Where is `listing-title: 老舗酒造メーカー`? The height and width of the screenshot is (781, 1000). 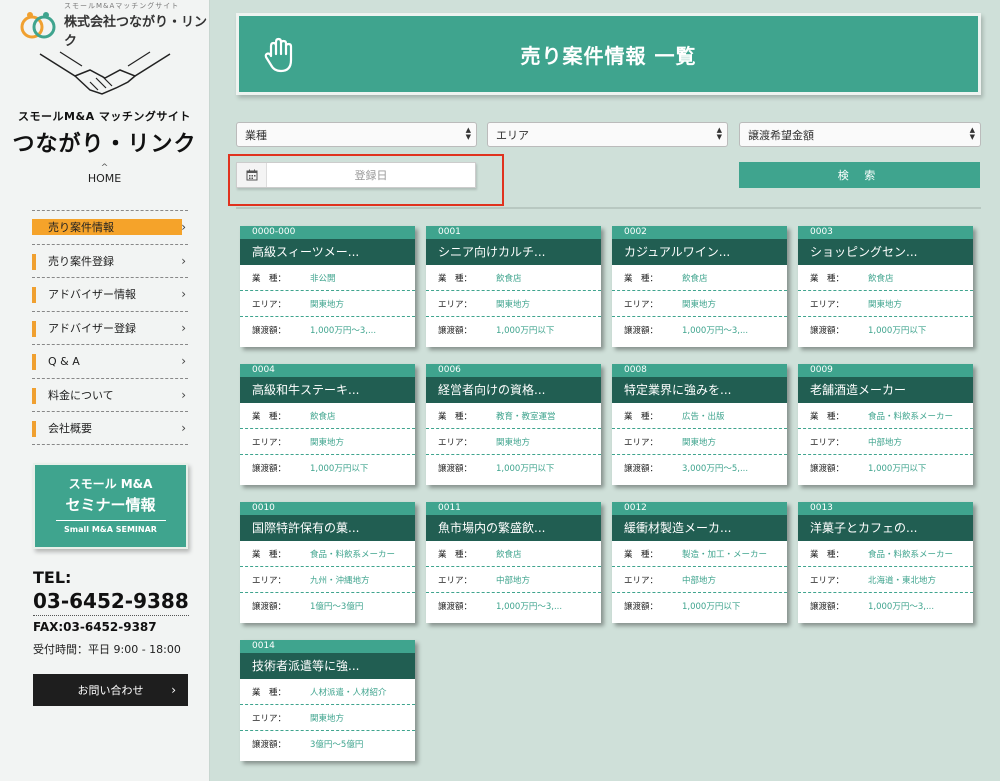 listing-title: 老舗酒造メーカー is located at coordinates (885, 390).